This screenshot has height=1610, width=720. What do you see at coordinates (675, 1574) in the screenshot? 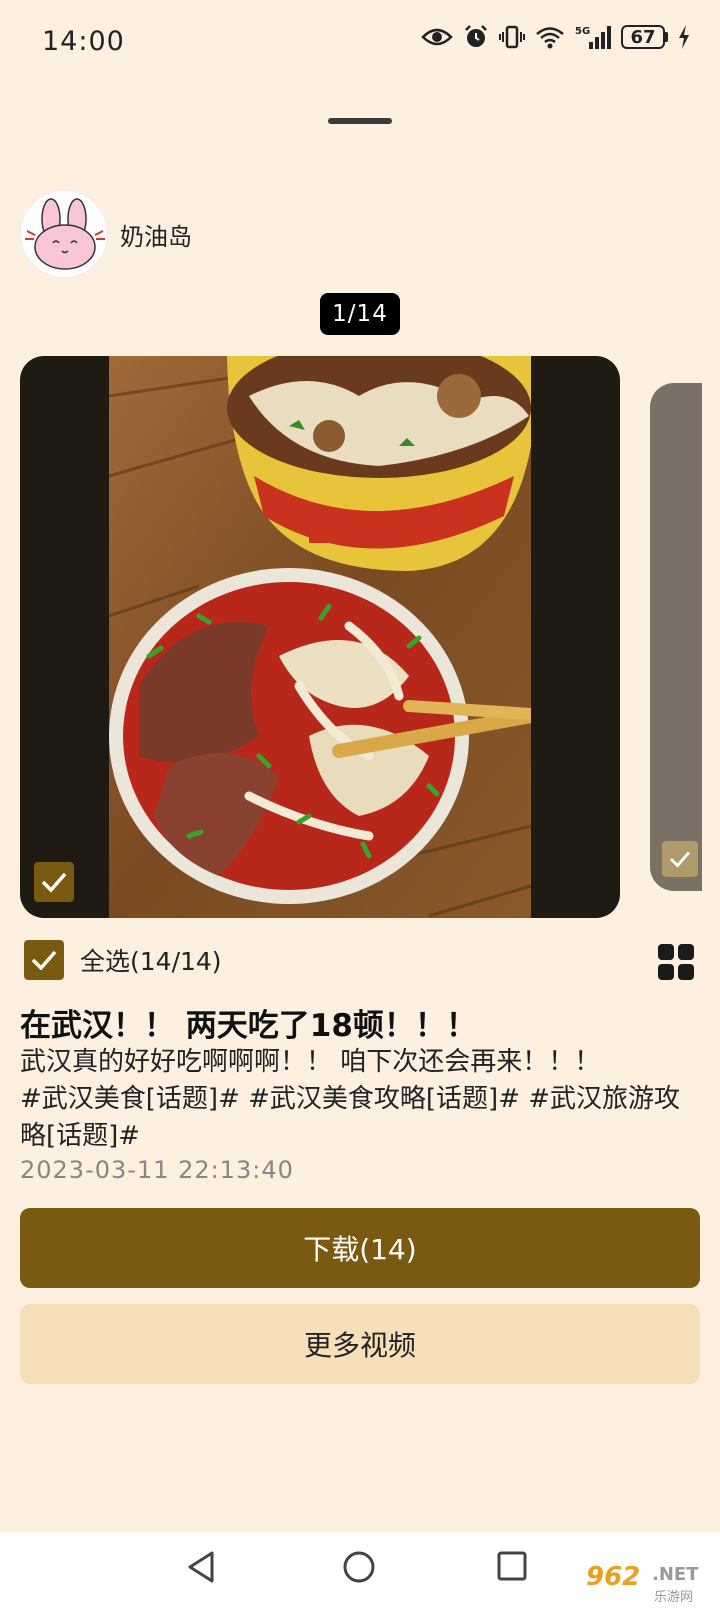
I see `watermark-suffix: .NET` at bounding box center [675, 1574].